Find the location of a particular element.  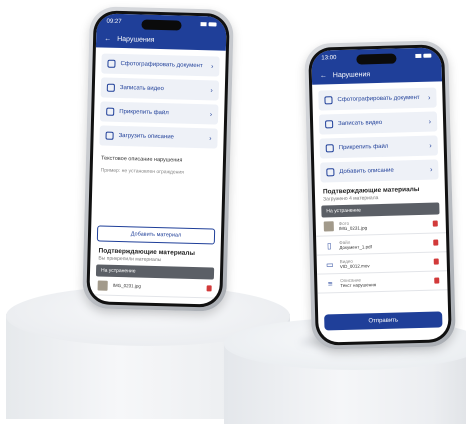

status-time: 09:27 is located at coordinates (114, 21).